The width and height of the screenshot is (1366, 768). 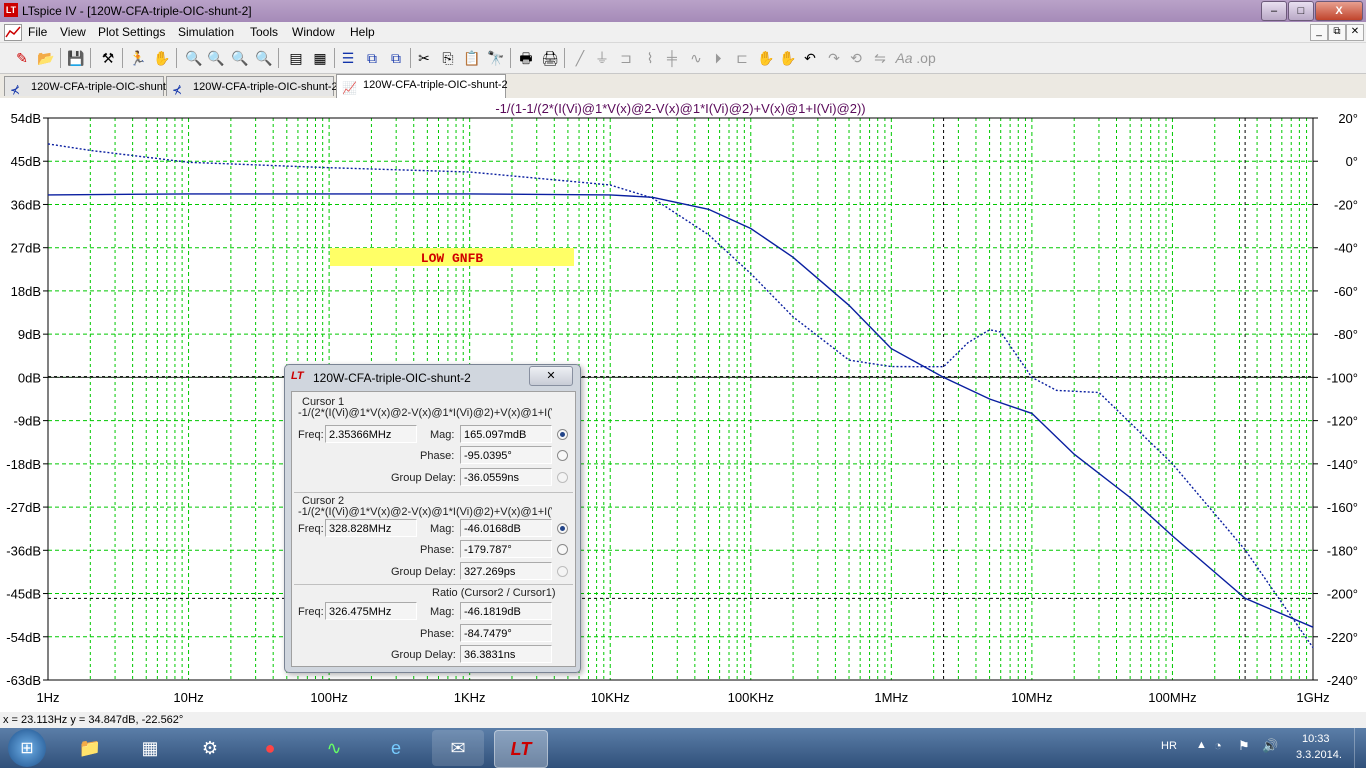 I want to click on find-icon: 🔭, so click(x=496, y=58).